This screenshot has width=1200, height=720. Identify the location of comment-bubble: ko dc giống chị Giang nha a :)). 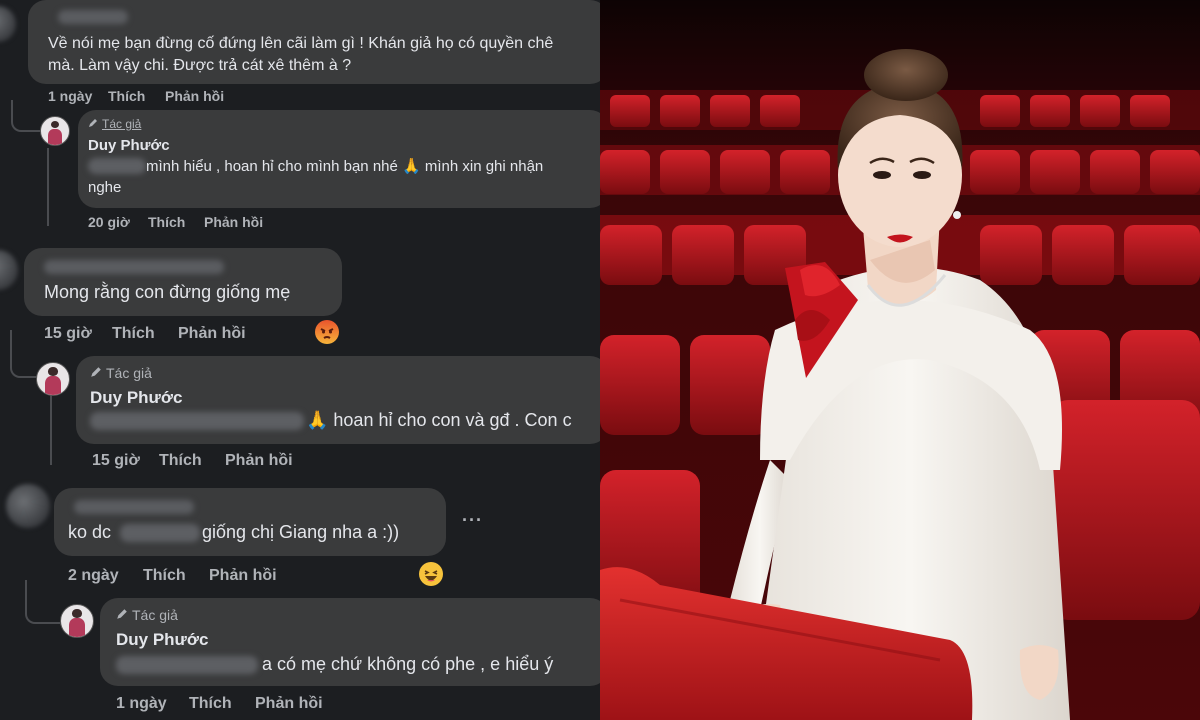
(250, 522).